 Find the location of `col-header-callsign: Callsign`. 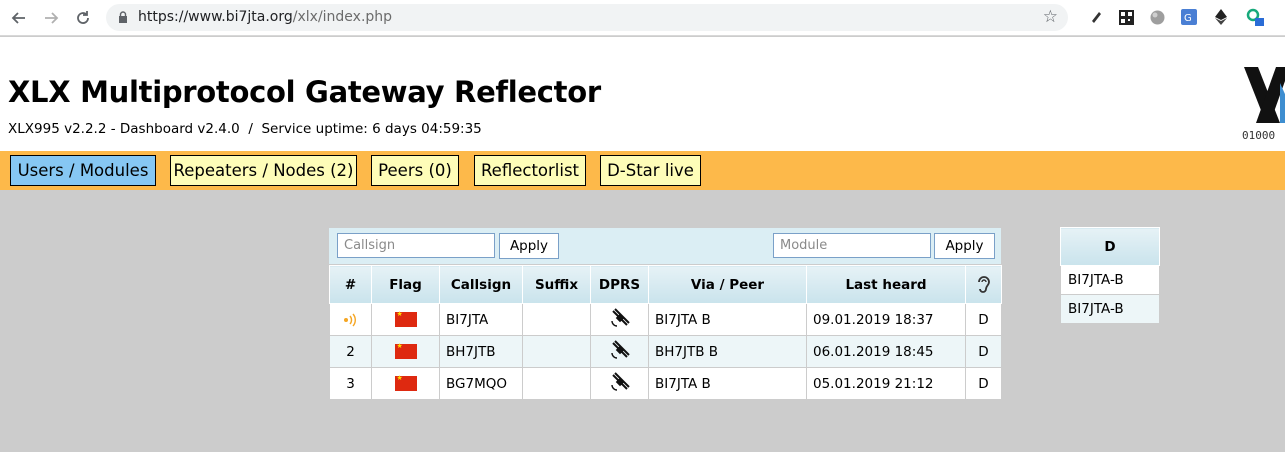

col-header-callsign: Callsign is located at coordinates (481, 284).